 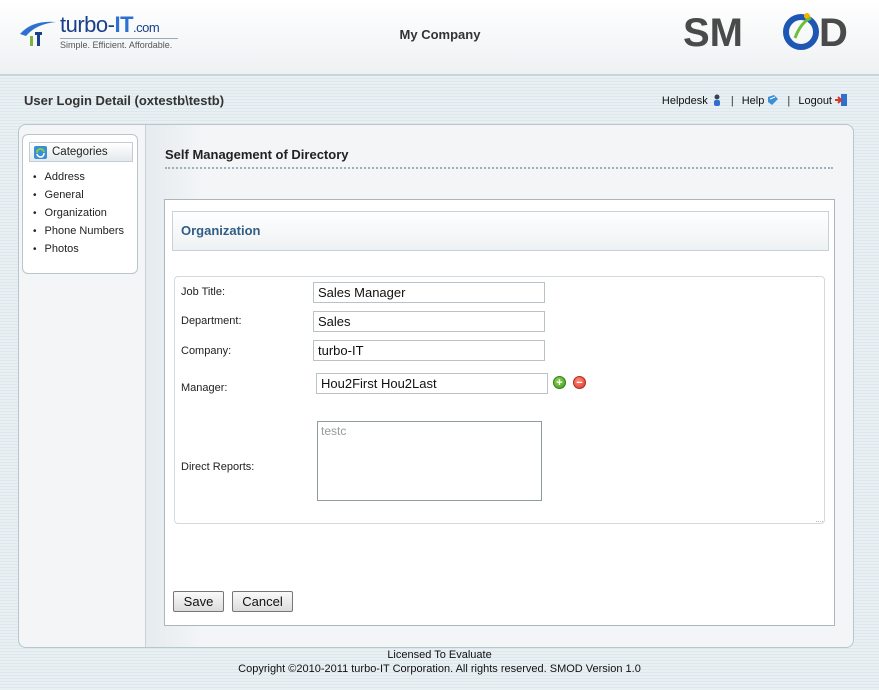 I want to click on category-item-phone-numbers: Phone Numbers, so click(x=79, y=233).